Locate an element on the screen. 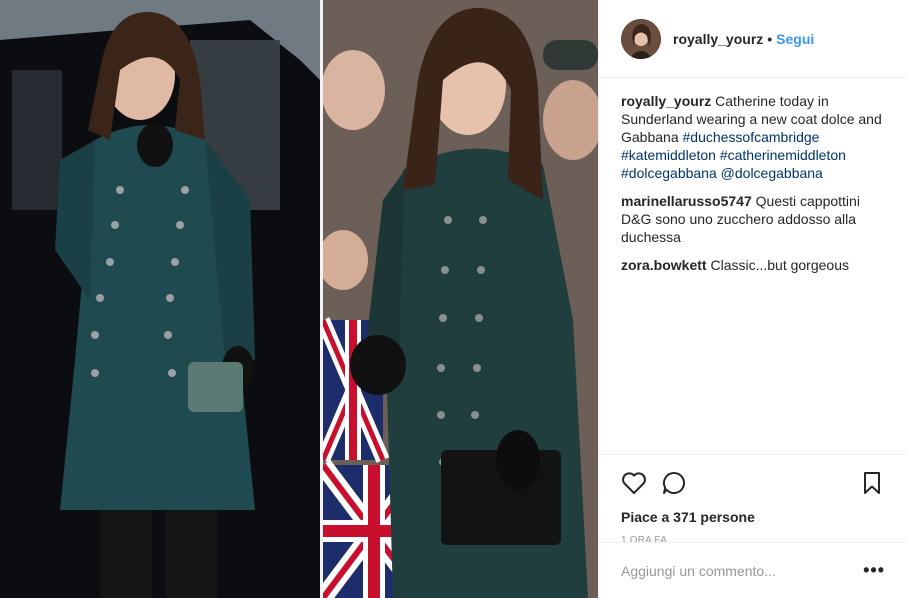  mention-link: @dolcegabbana is located at coordinates (772, 173).